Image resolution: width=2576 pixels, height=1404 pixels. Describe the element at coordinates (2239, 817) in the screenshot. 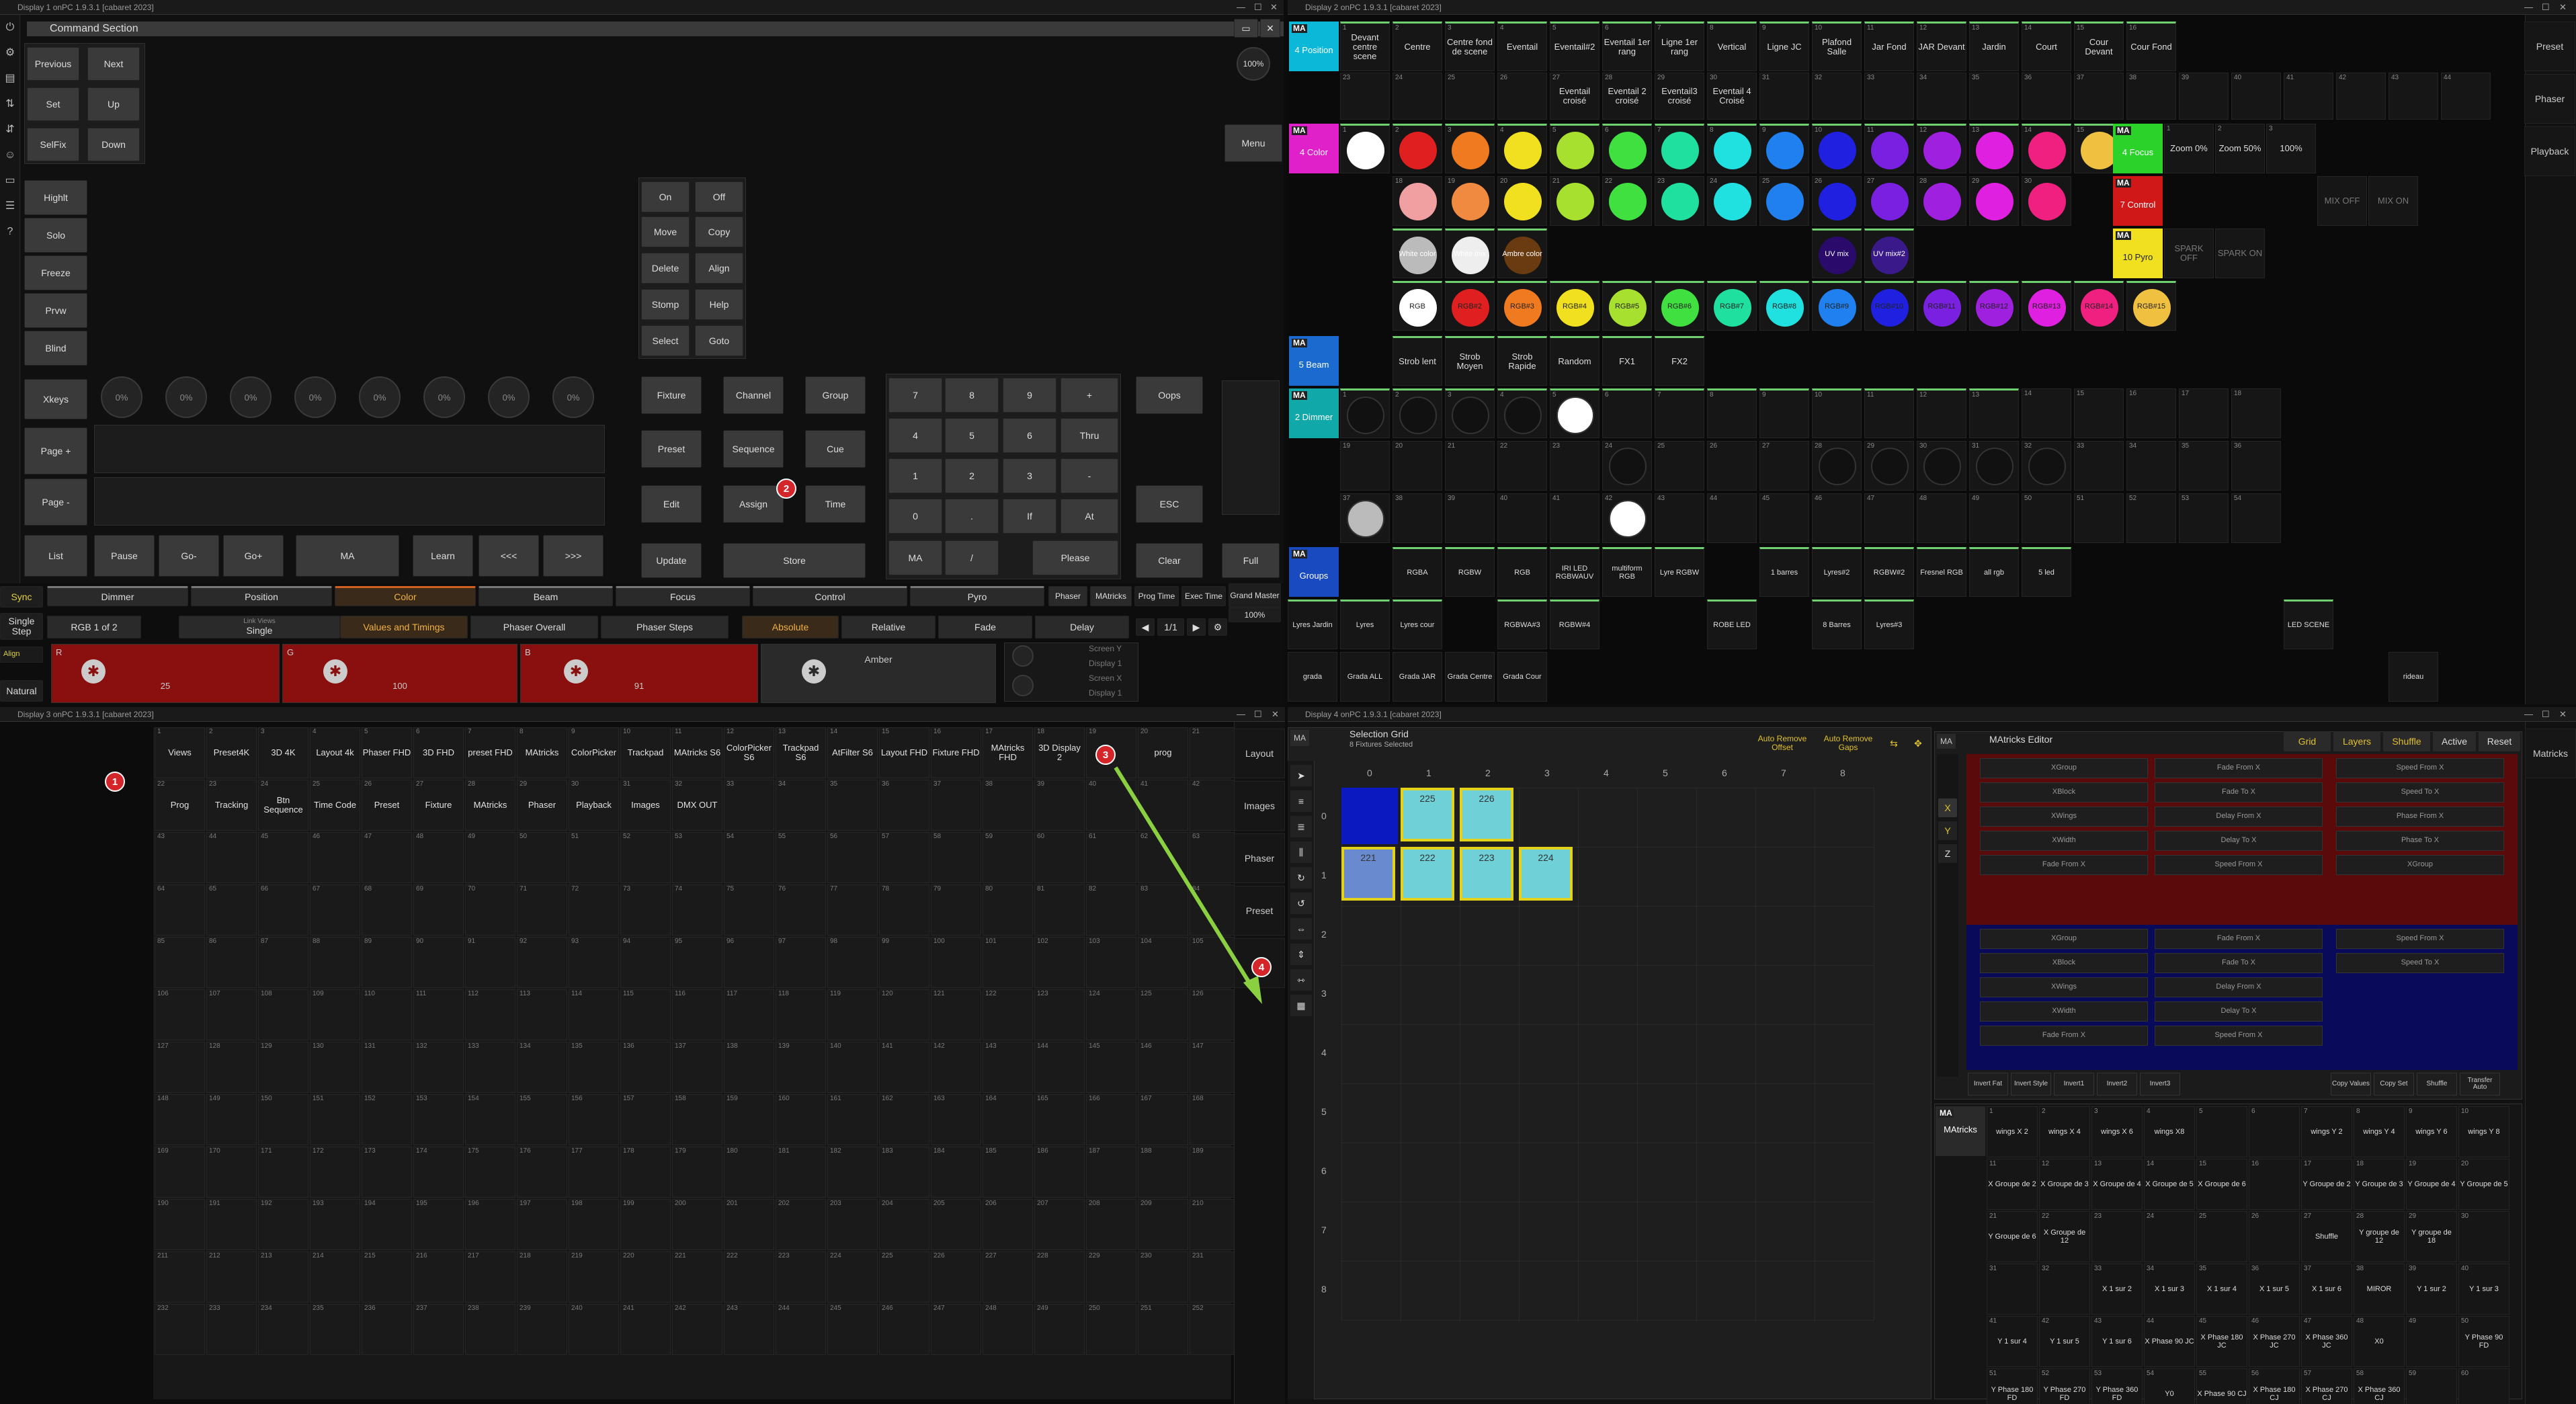

I see `matricks-field: Delay From X` at that location.